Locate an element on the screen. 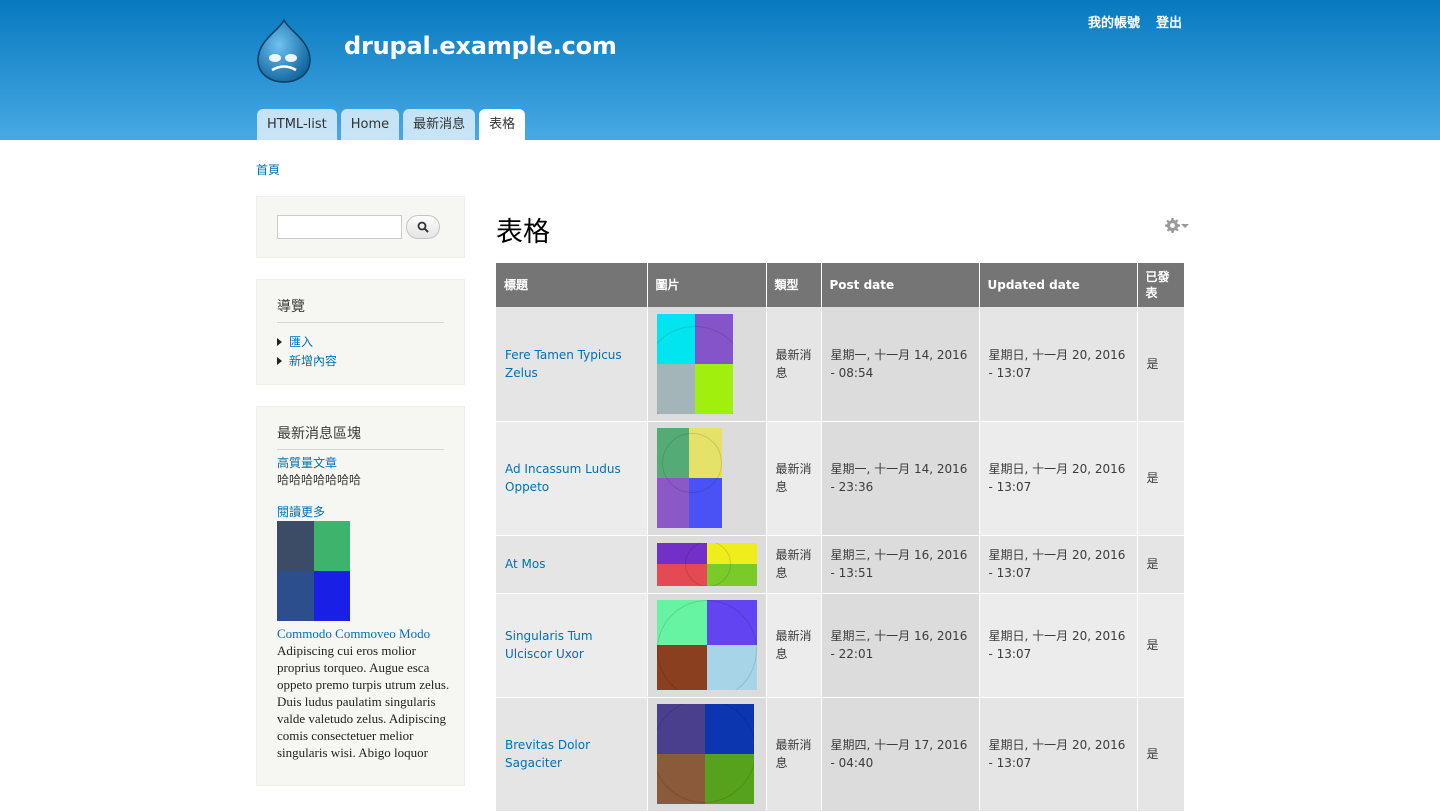  main-menu-item-news: 最新消息 is located at coordinates (439, 124).